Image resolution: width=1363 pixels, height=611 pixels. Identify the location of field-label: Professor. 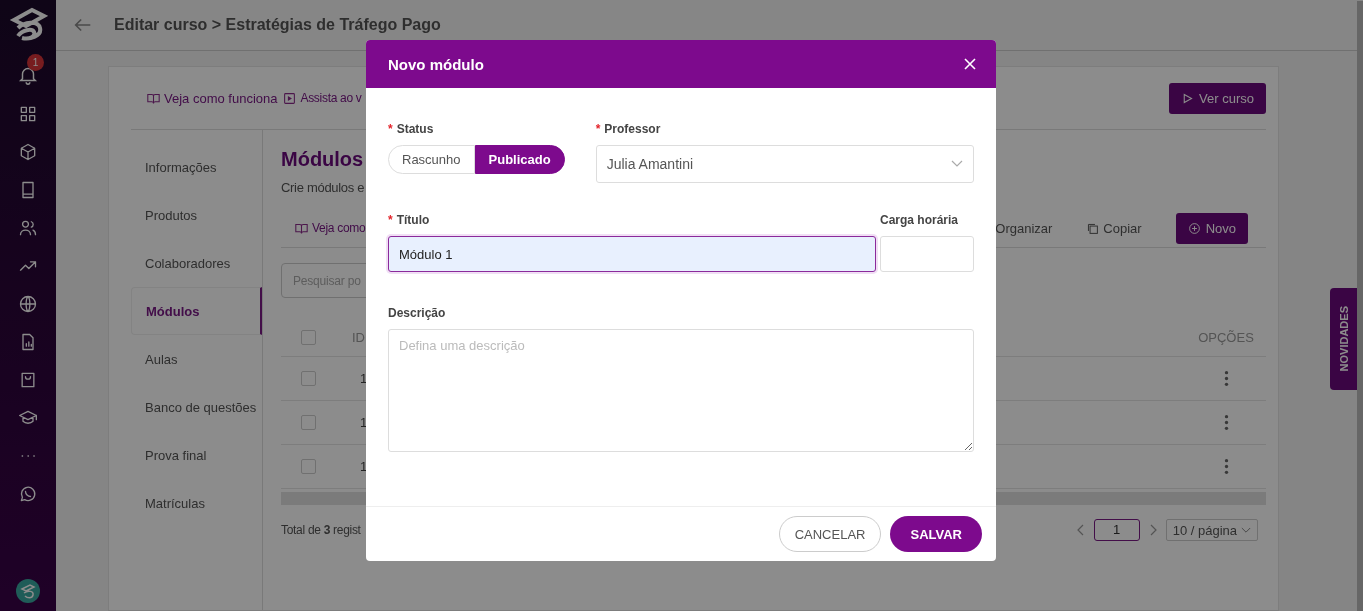
(632, 129).